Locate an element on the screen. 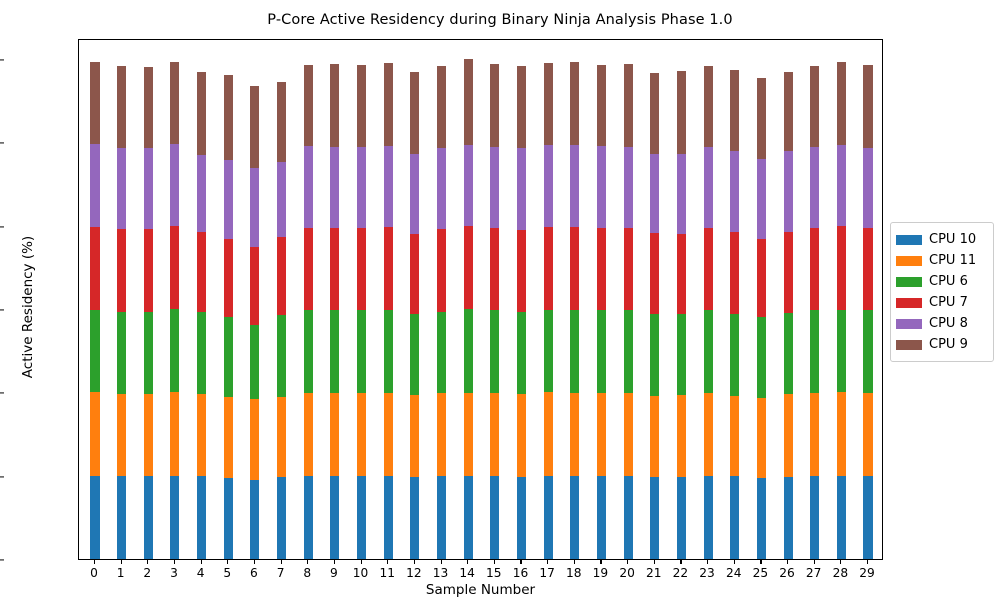 This screenshot has width=1000, height=600. legend-item: CPU 6 is located at coordinates (942, 281).